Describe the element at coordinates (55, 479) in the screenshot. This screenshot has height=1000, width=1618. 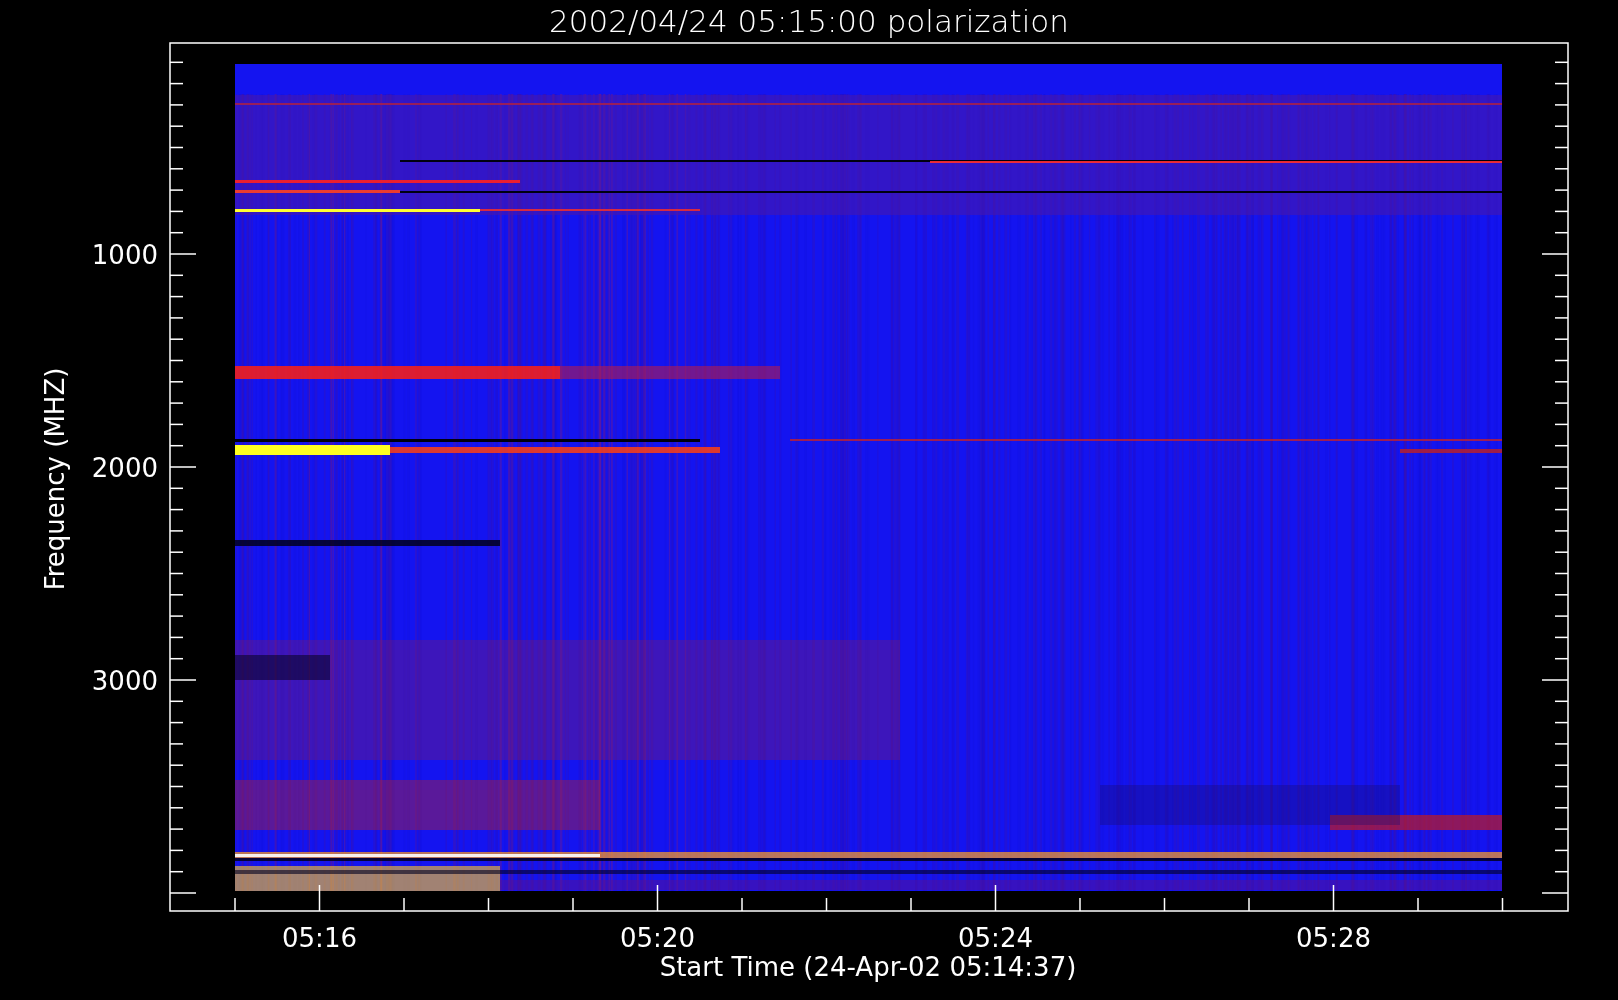
I see `y-axis-label: Frequency (MHZ)` at that location.